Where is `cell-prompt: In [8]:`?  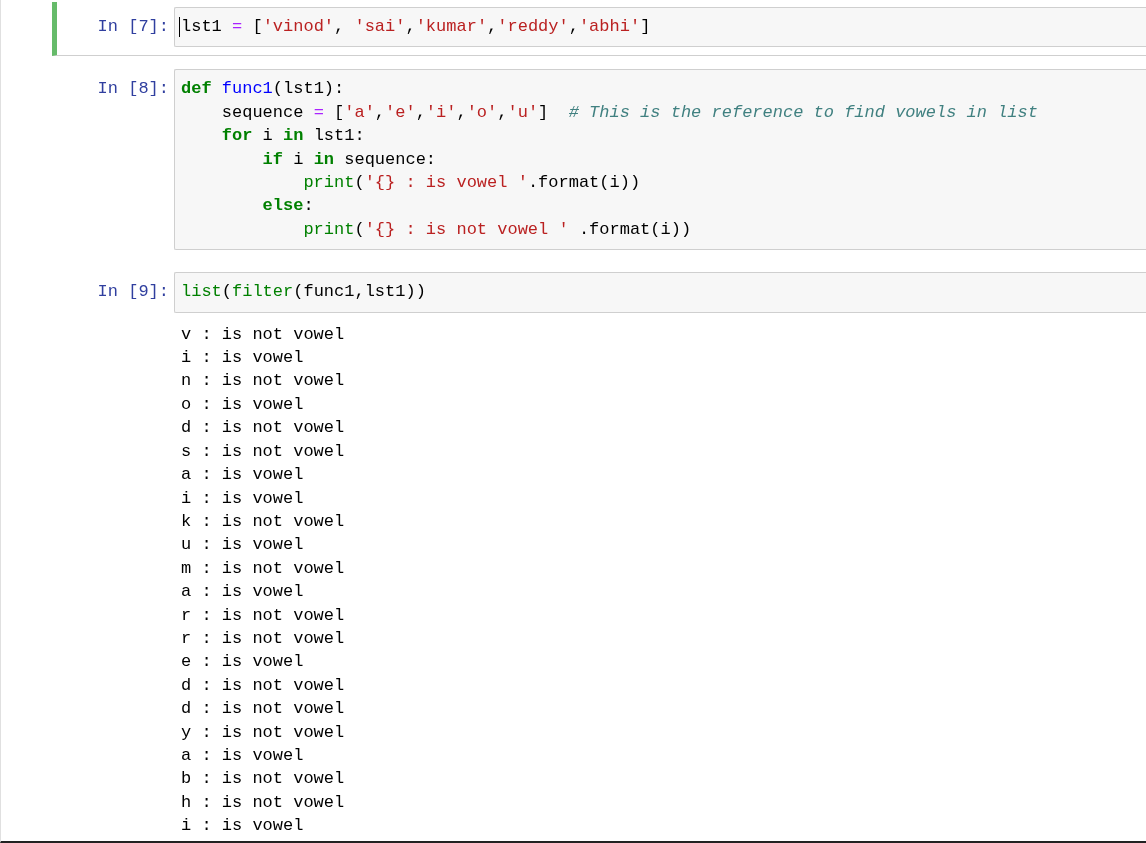
cell-prompt: In [8]: is located at coordinates (133, 89).